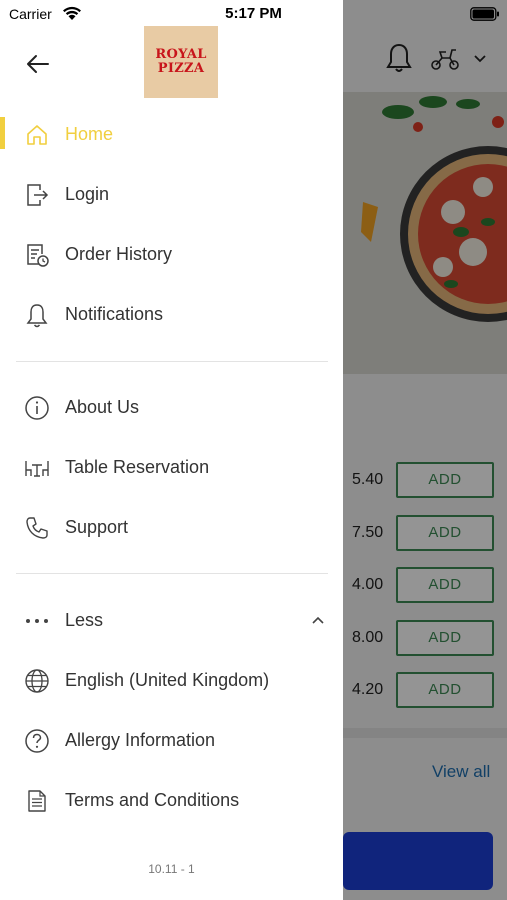 This screenshot has height=900, width=507. I want to click on menu-label: About Us, so click(102, 407).